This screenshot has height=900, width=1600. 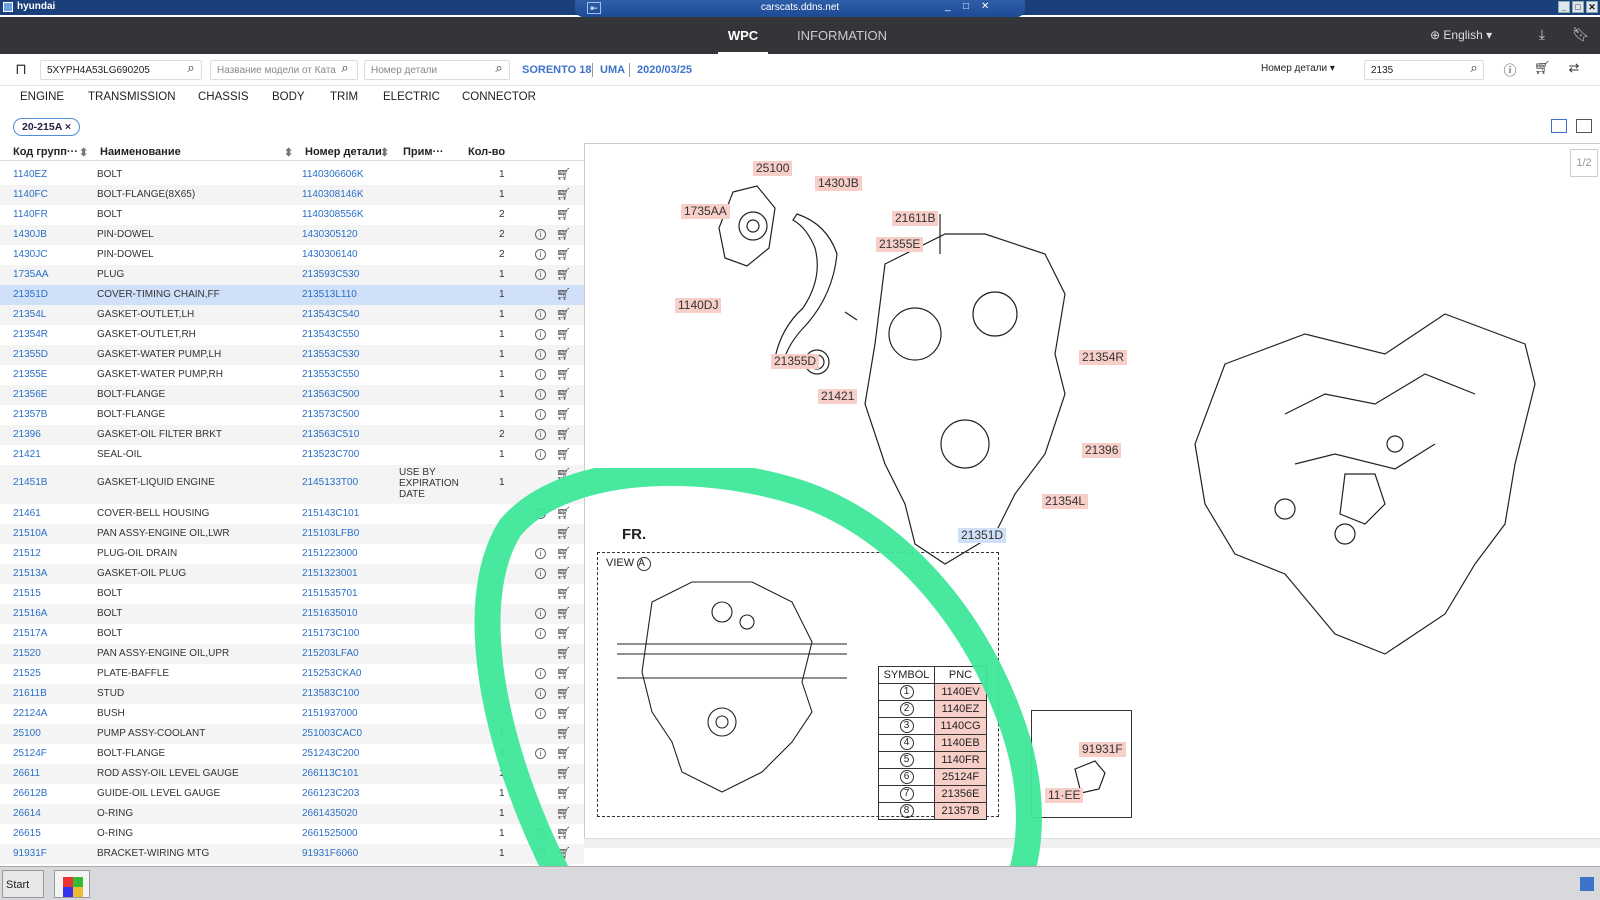 What do you see at coordinates (27, 833) in the screenshot?
I see `group-code-link: 26615` at bounding box center [27, 833].